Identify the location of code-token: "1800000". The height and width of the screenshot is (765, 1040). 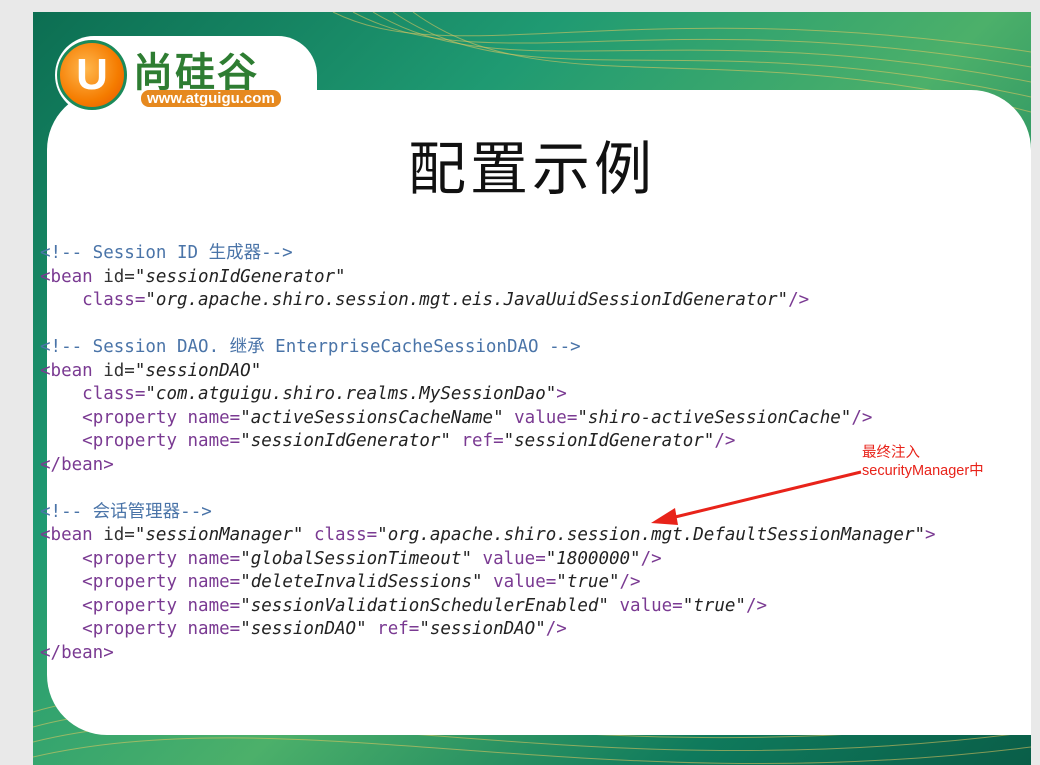
(593, 558).